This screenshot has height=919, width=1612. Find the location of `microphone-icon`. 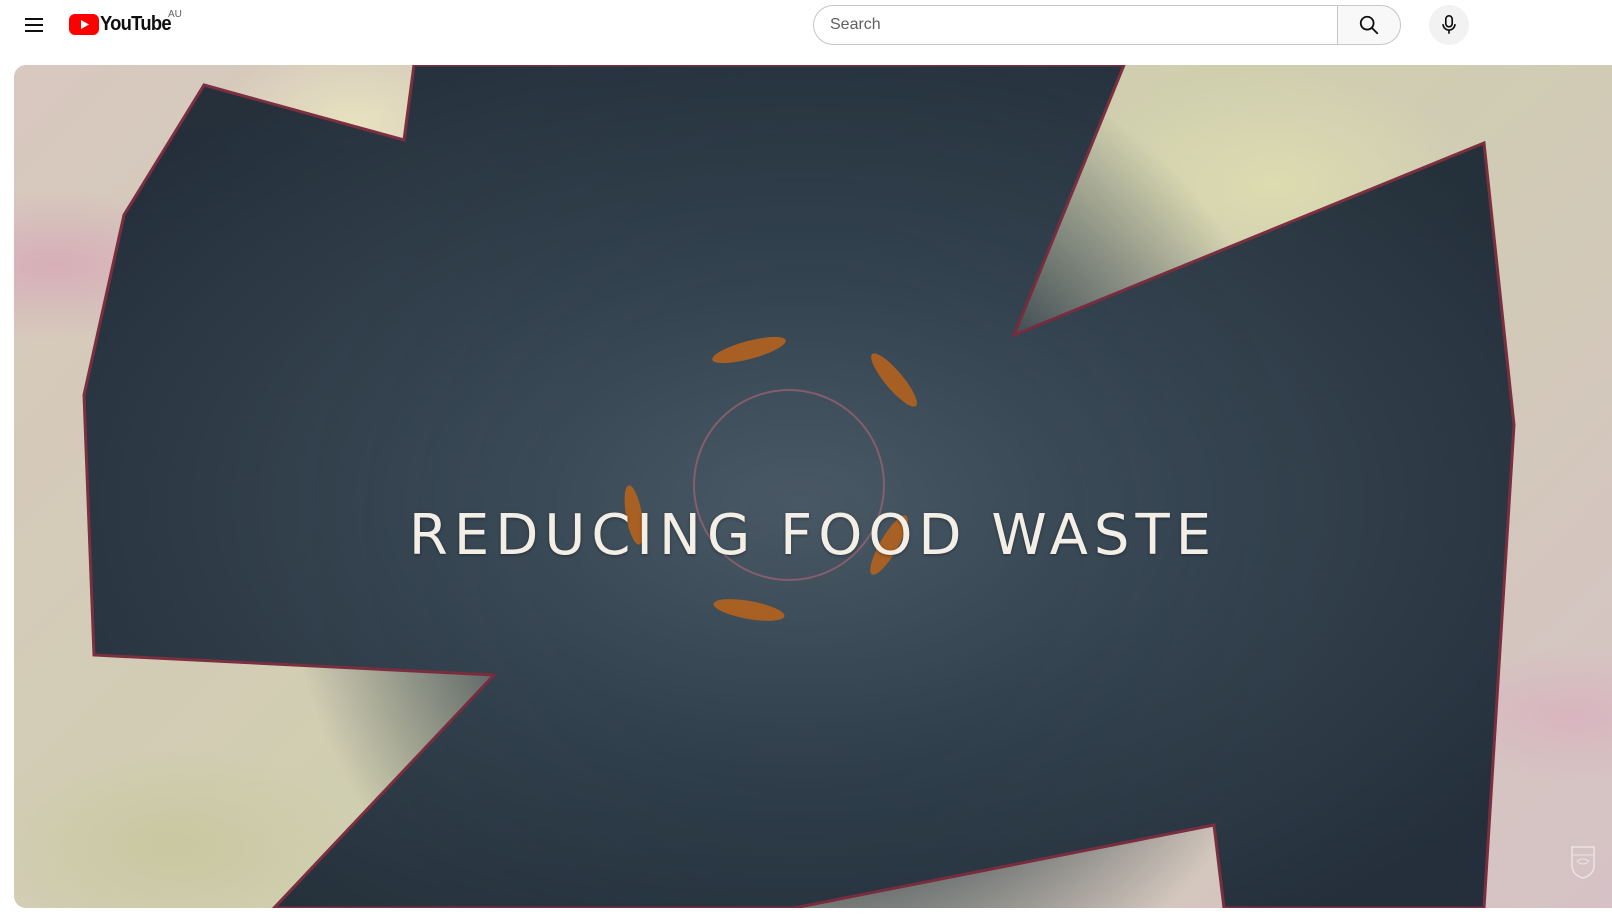

microphone-icon is located at coordinates (1449, 24).